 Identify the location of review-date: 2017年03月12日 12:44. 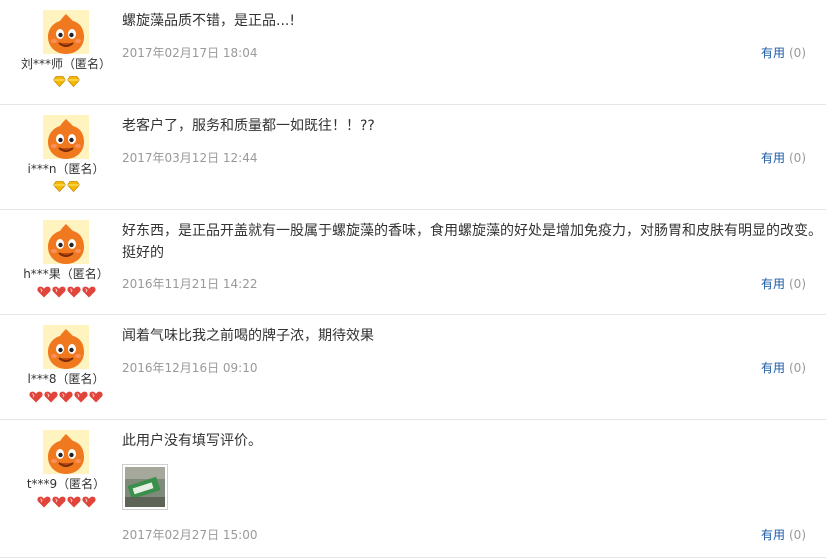
(190, 158).